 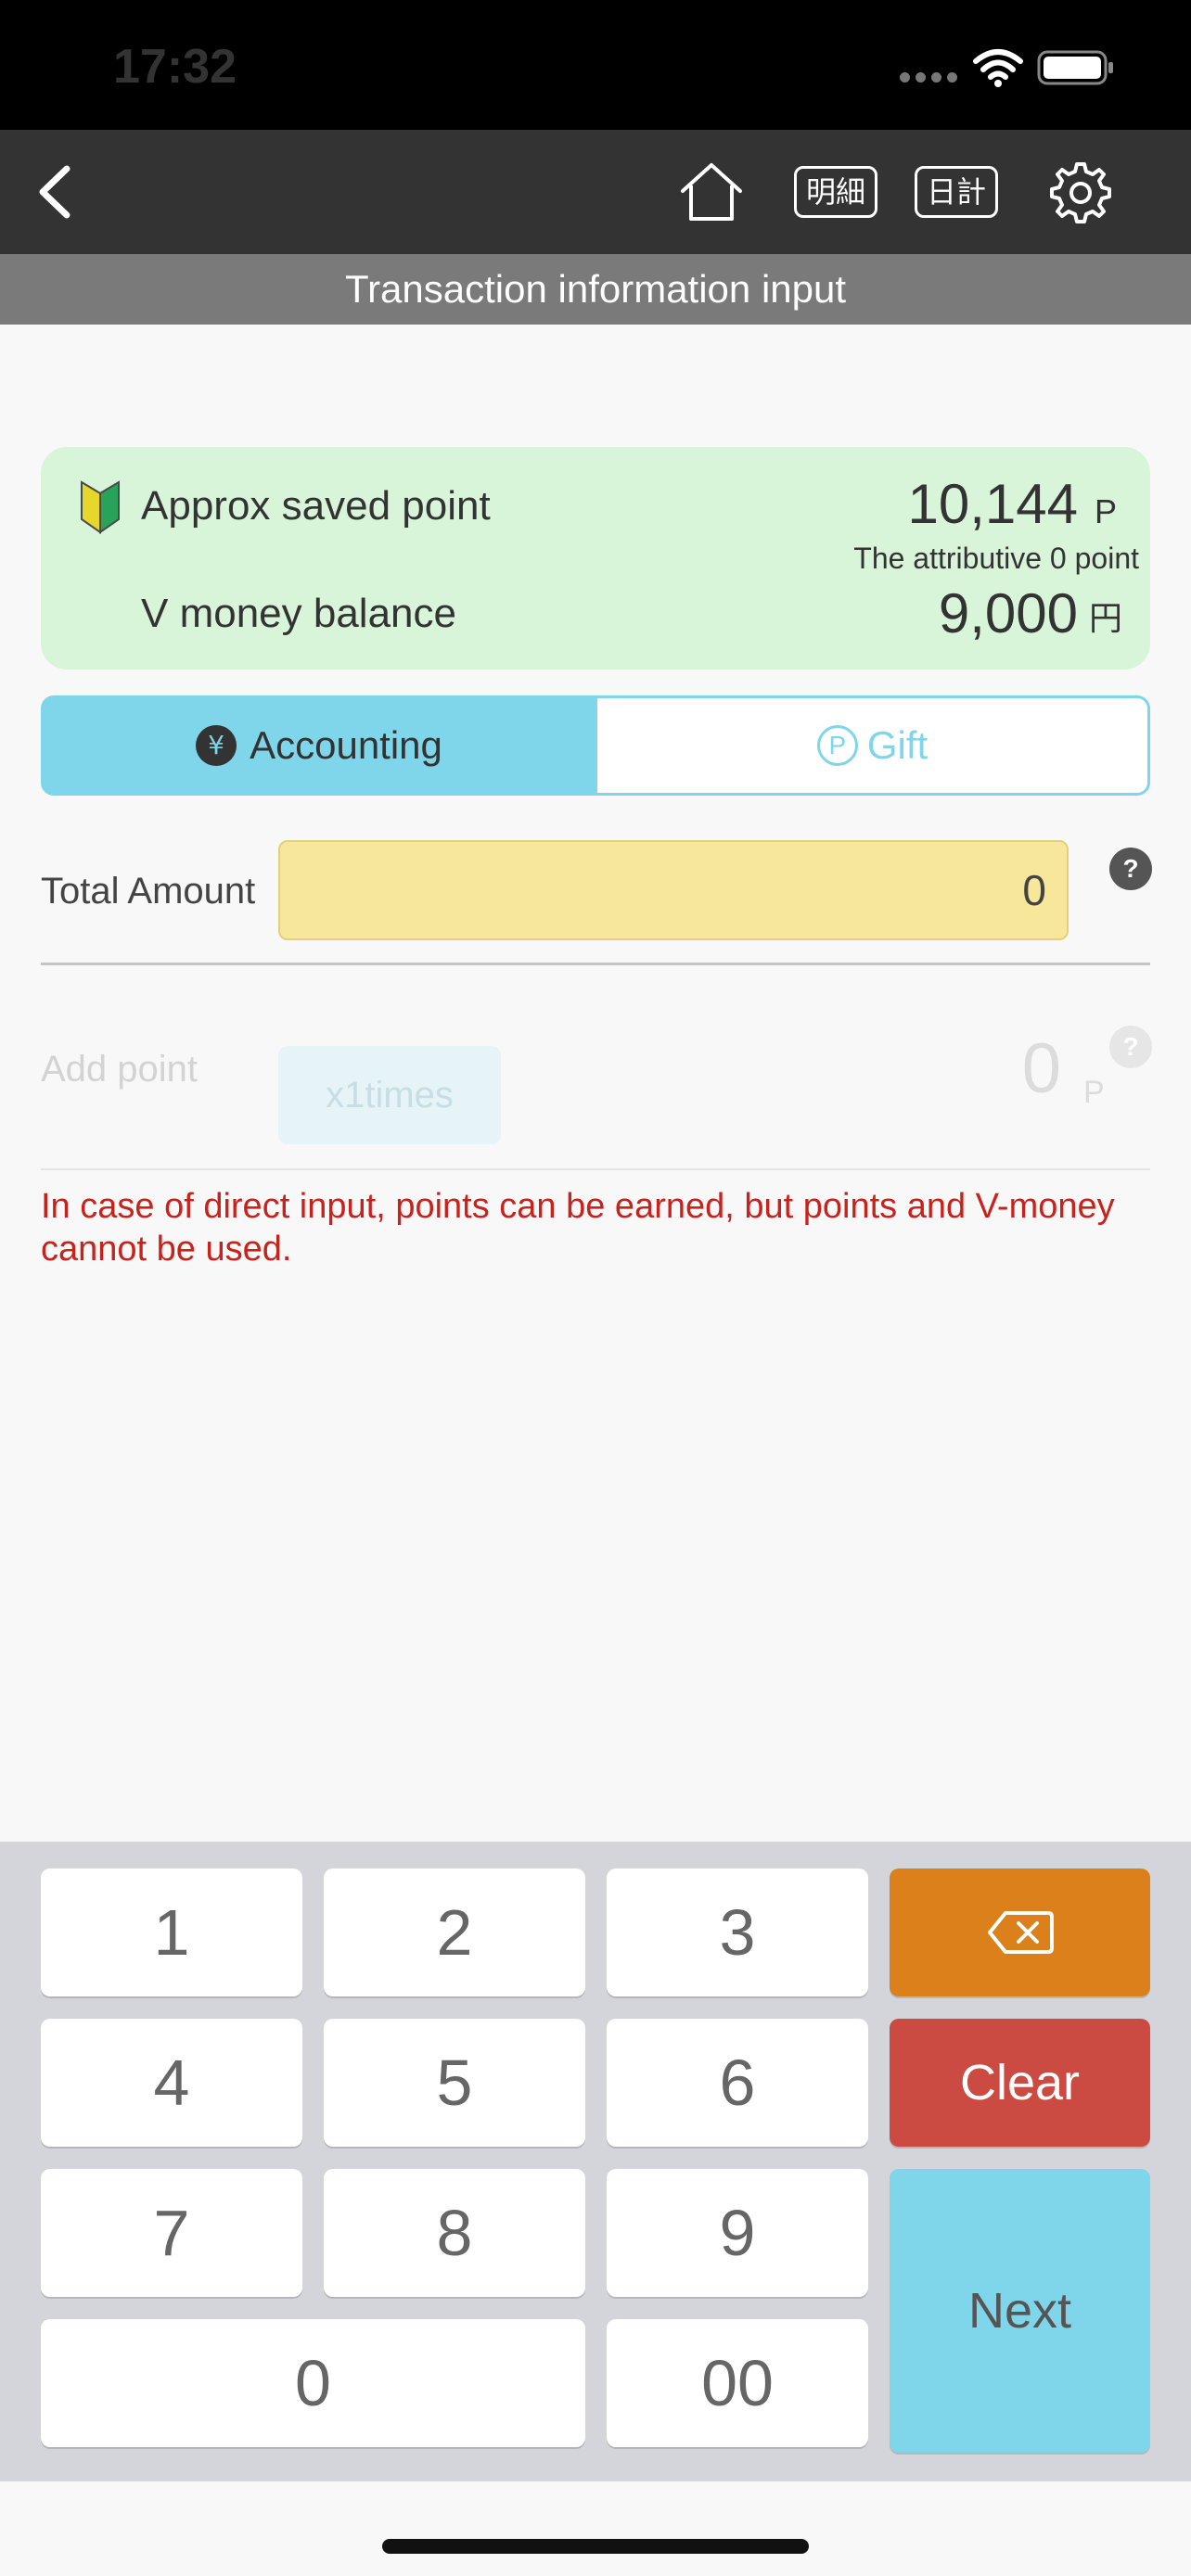 What do you see at coordinates (738, 1932) in the screenshot?
I see `key-3: 3` at bounding box center [738, 1932].